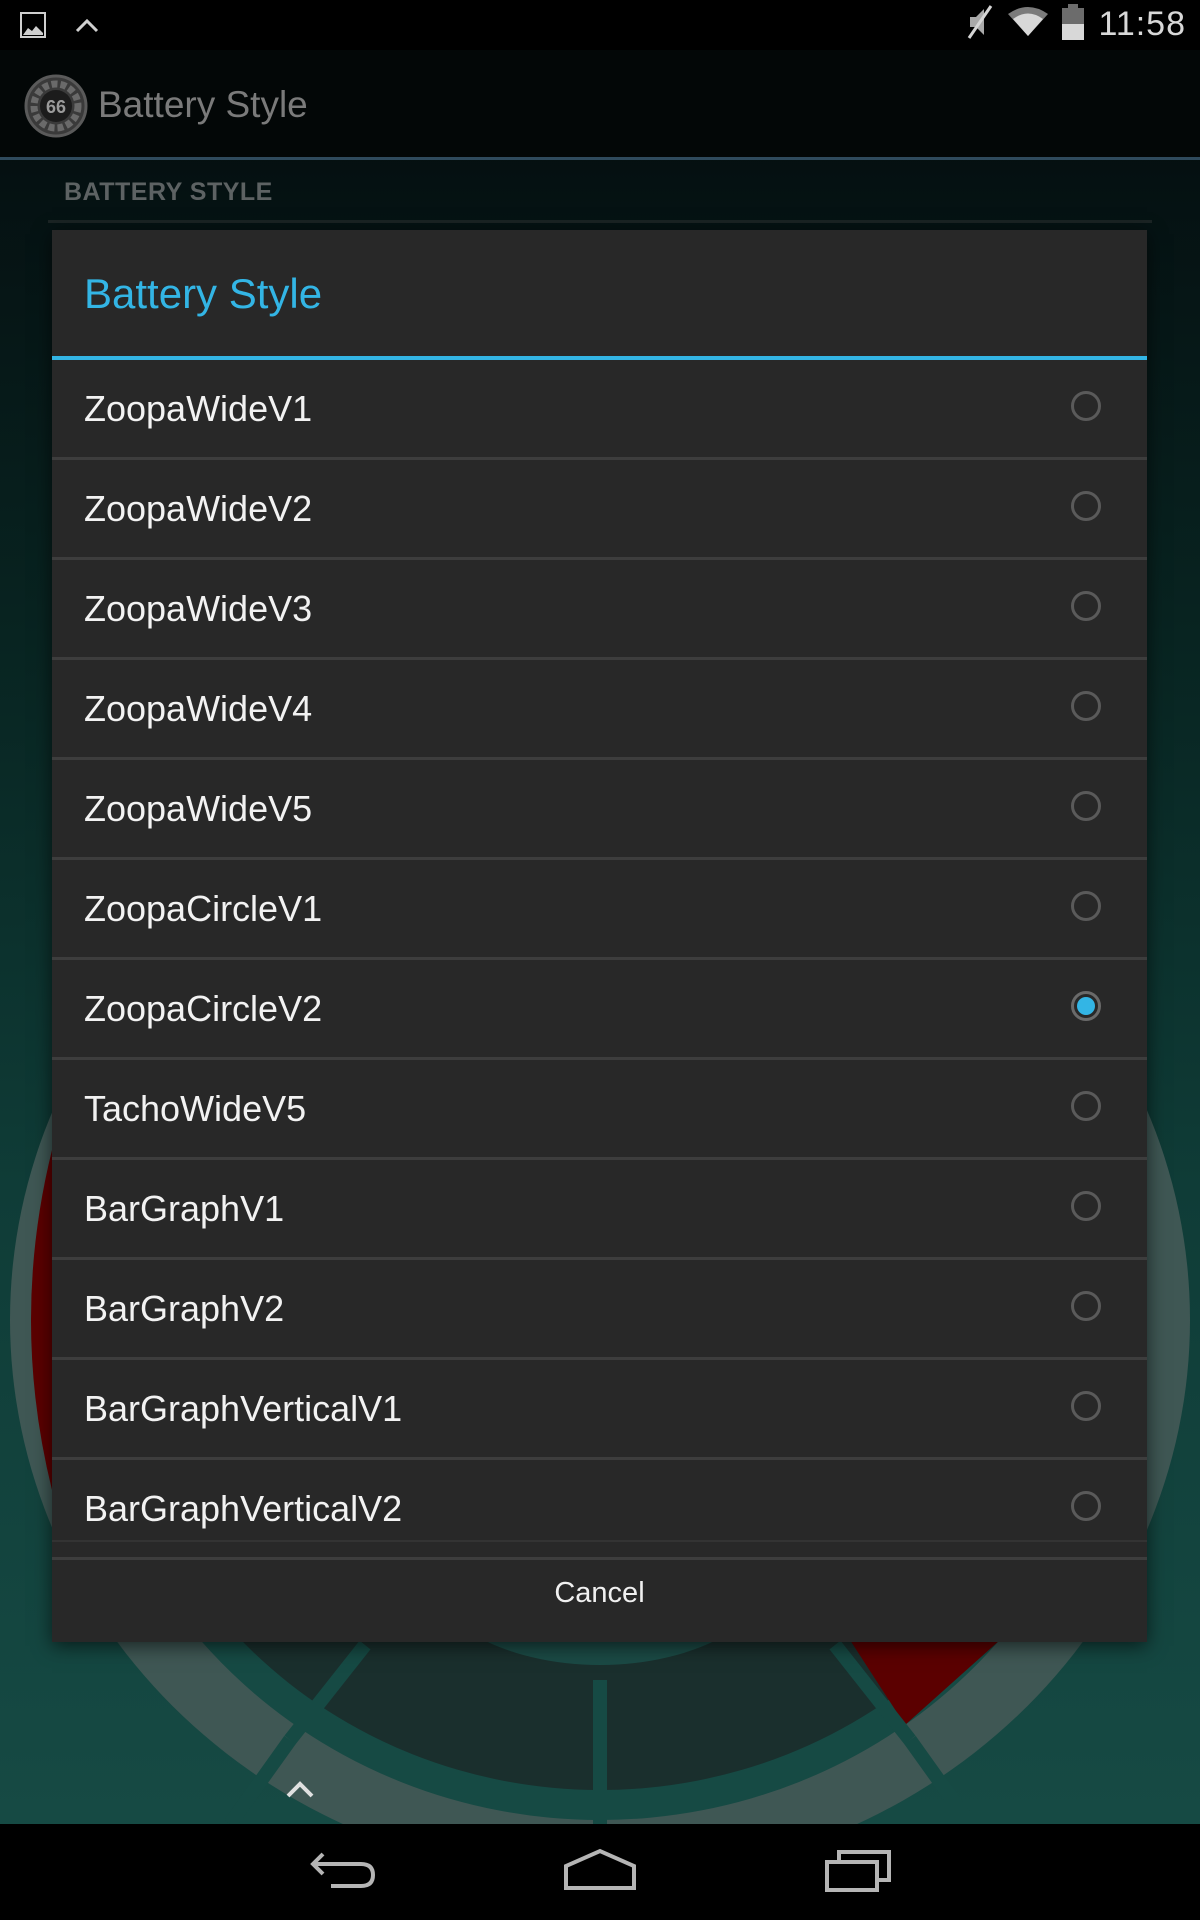  I want to click on navigation-bar, so click(600, 1872).